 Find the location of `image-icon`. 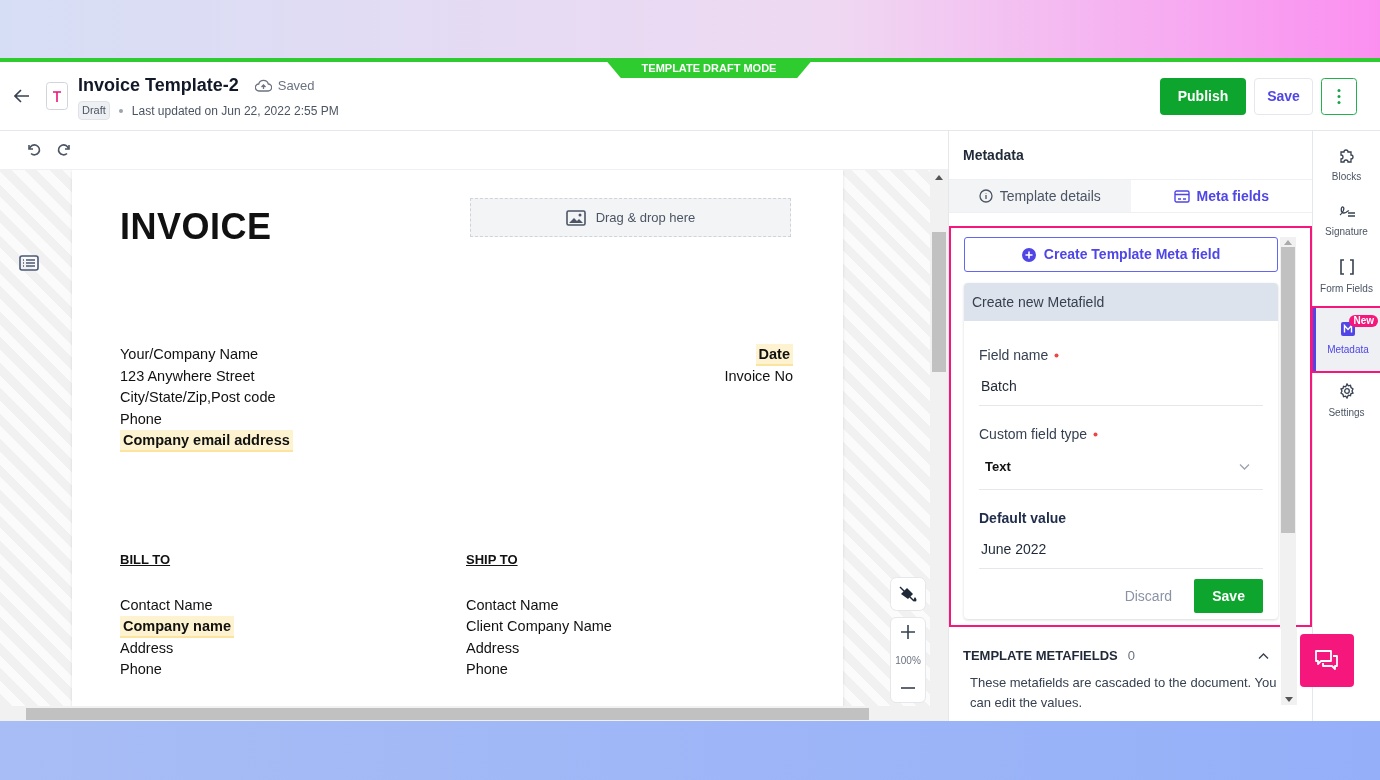

image-icon is located at coordinates (575, 217).